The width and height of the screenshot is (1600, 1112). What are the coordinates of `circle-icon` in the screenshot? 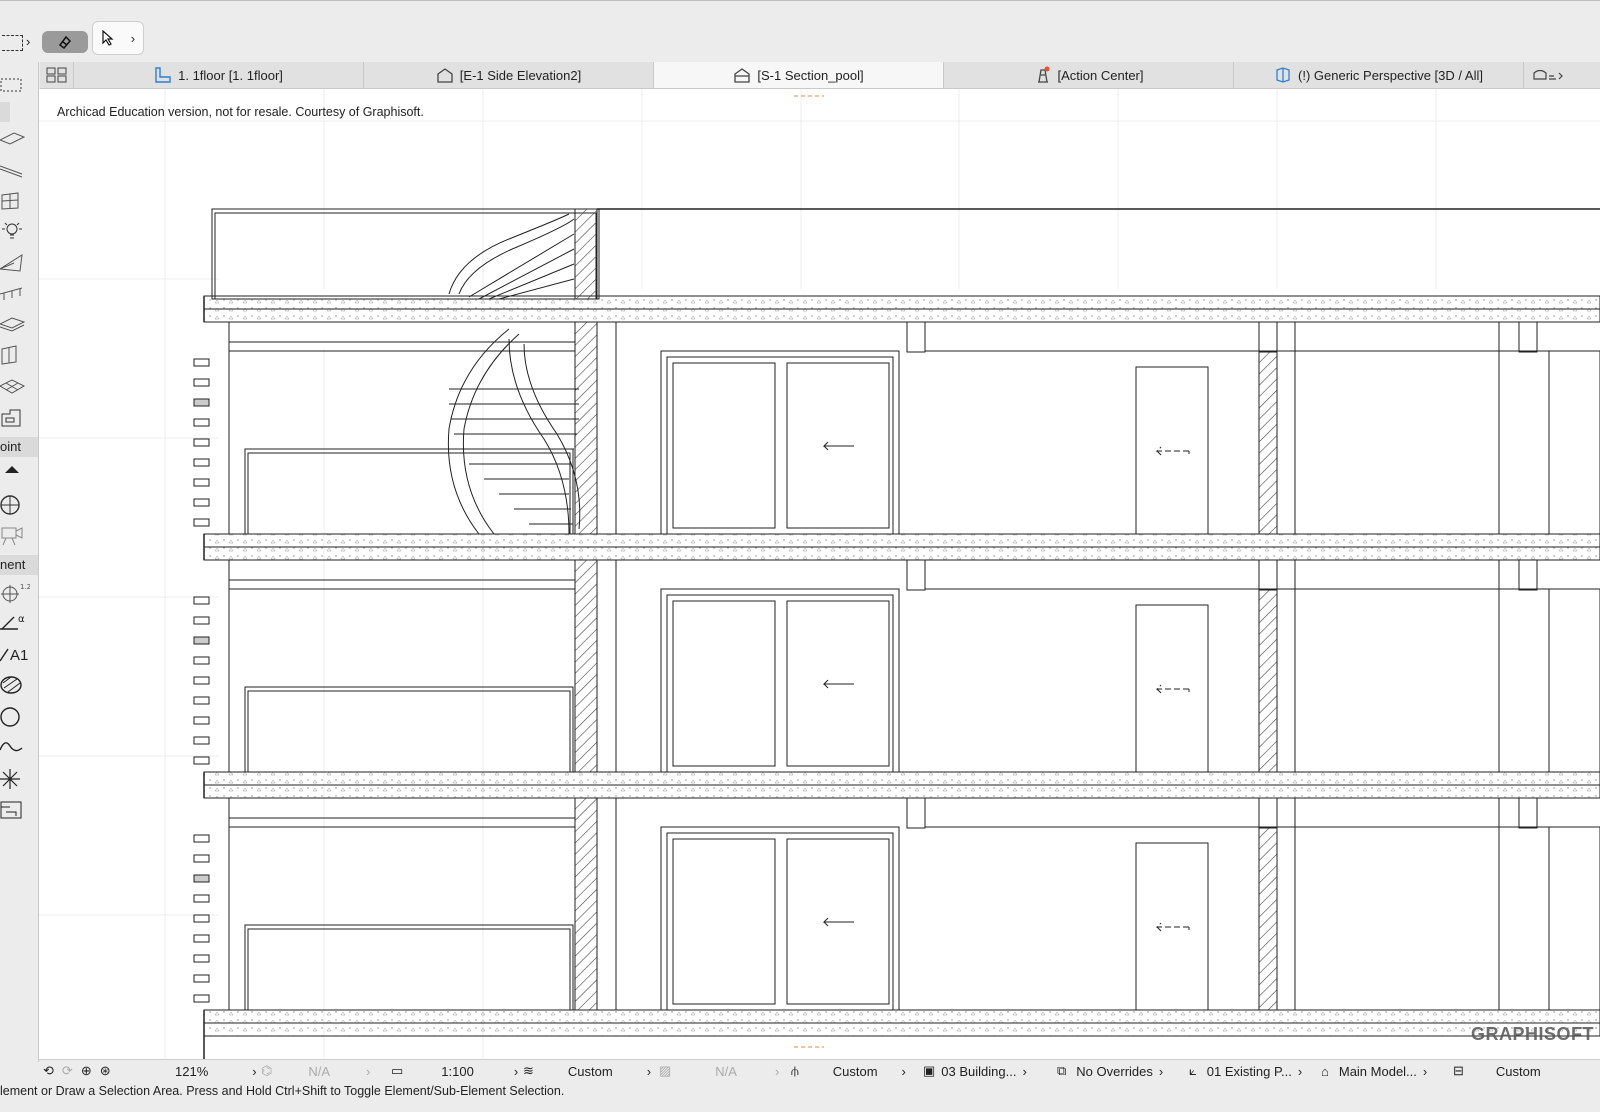 It's located at (19, 717).